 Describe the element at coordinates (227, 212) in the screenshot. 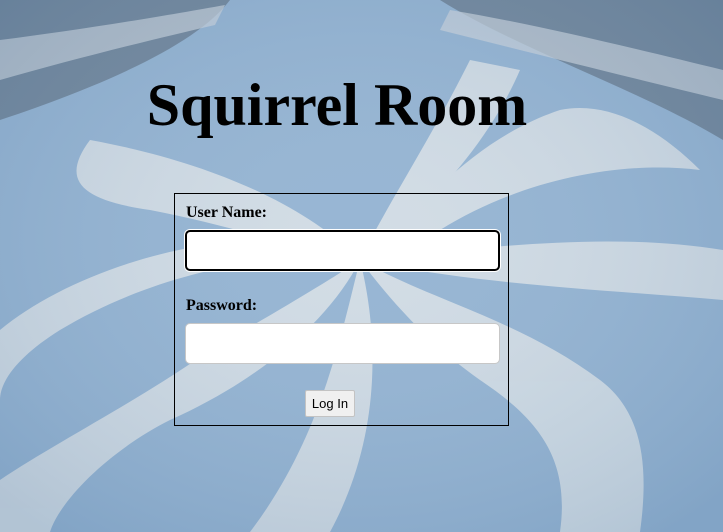

I see `username-label: User Name:` at that location.